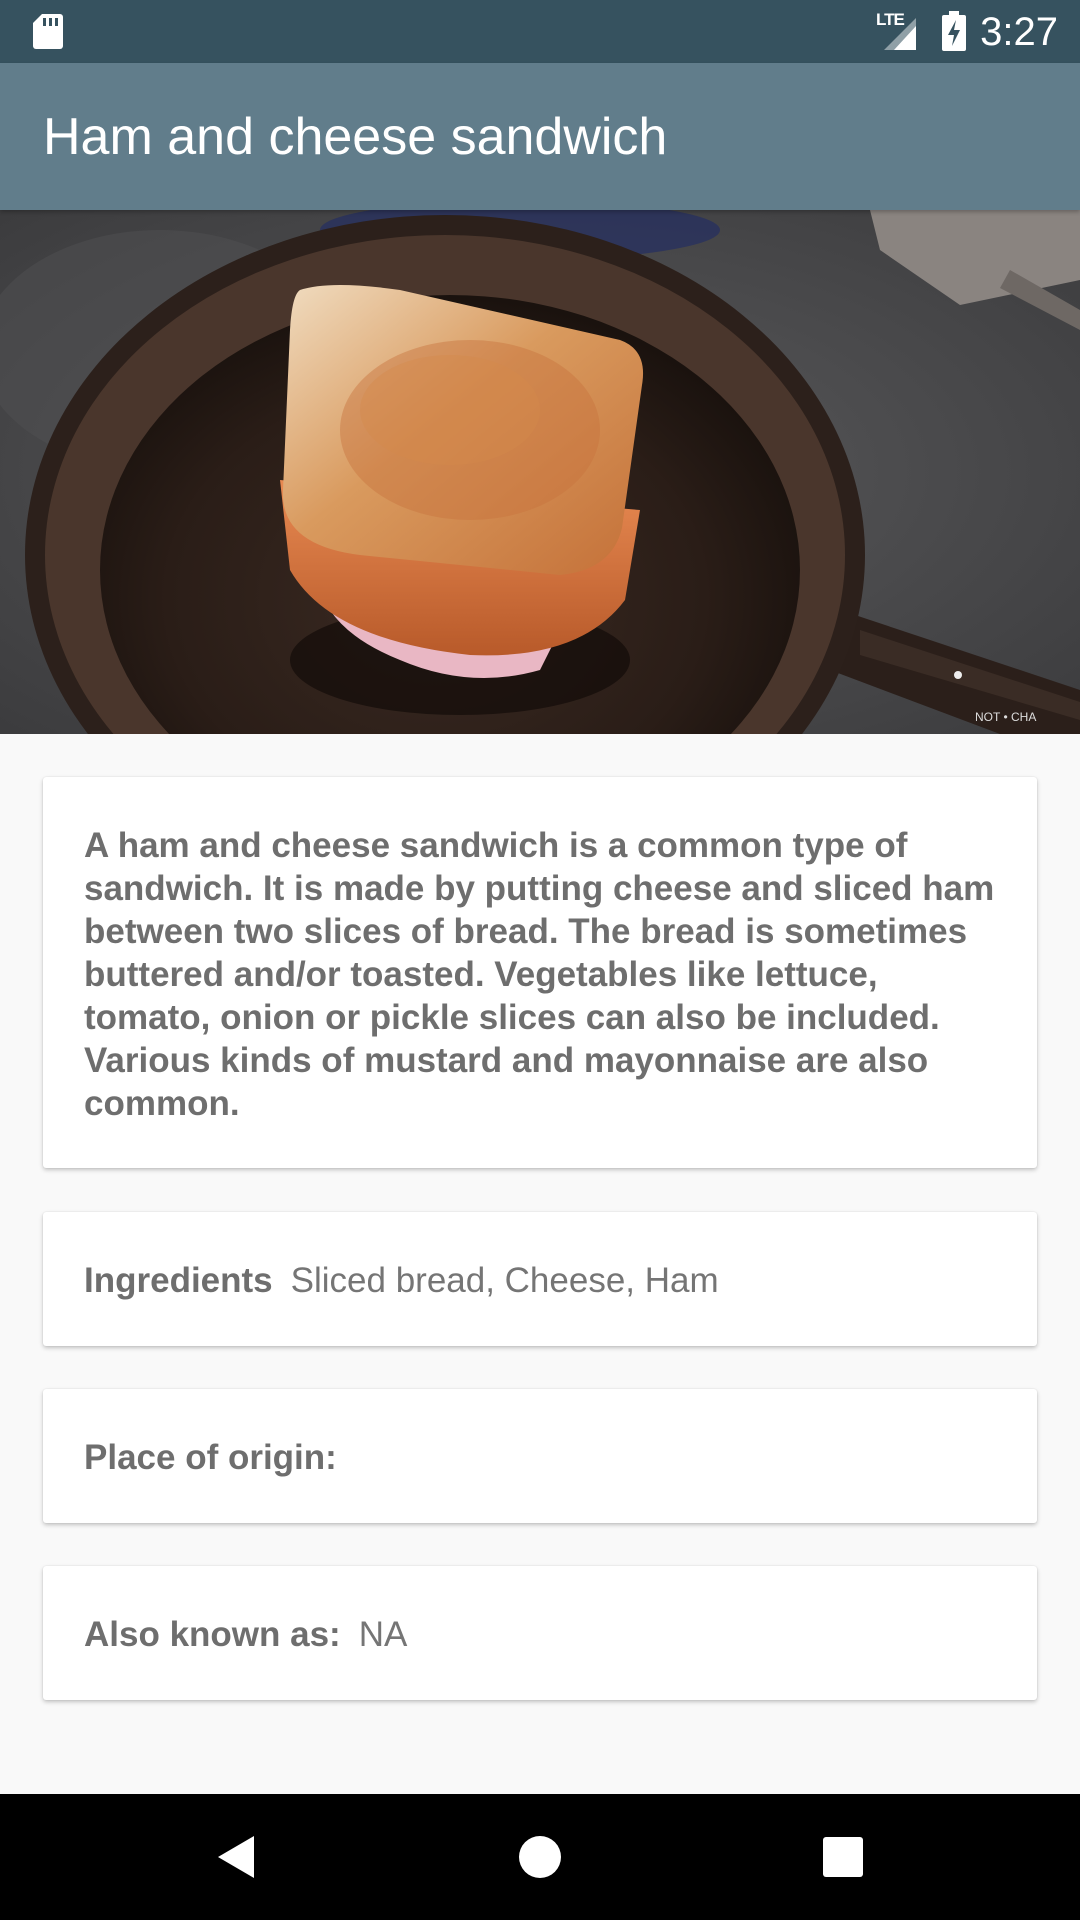 The width and height of the screenshot is (1080, 1920). What do you see at coordinates (900, 34) in the screenshot?
I see `signal-icon` at bounding box center [900, 34].